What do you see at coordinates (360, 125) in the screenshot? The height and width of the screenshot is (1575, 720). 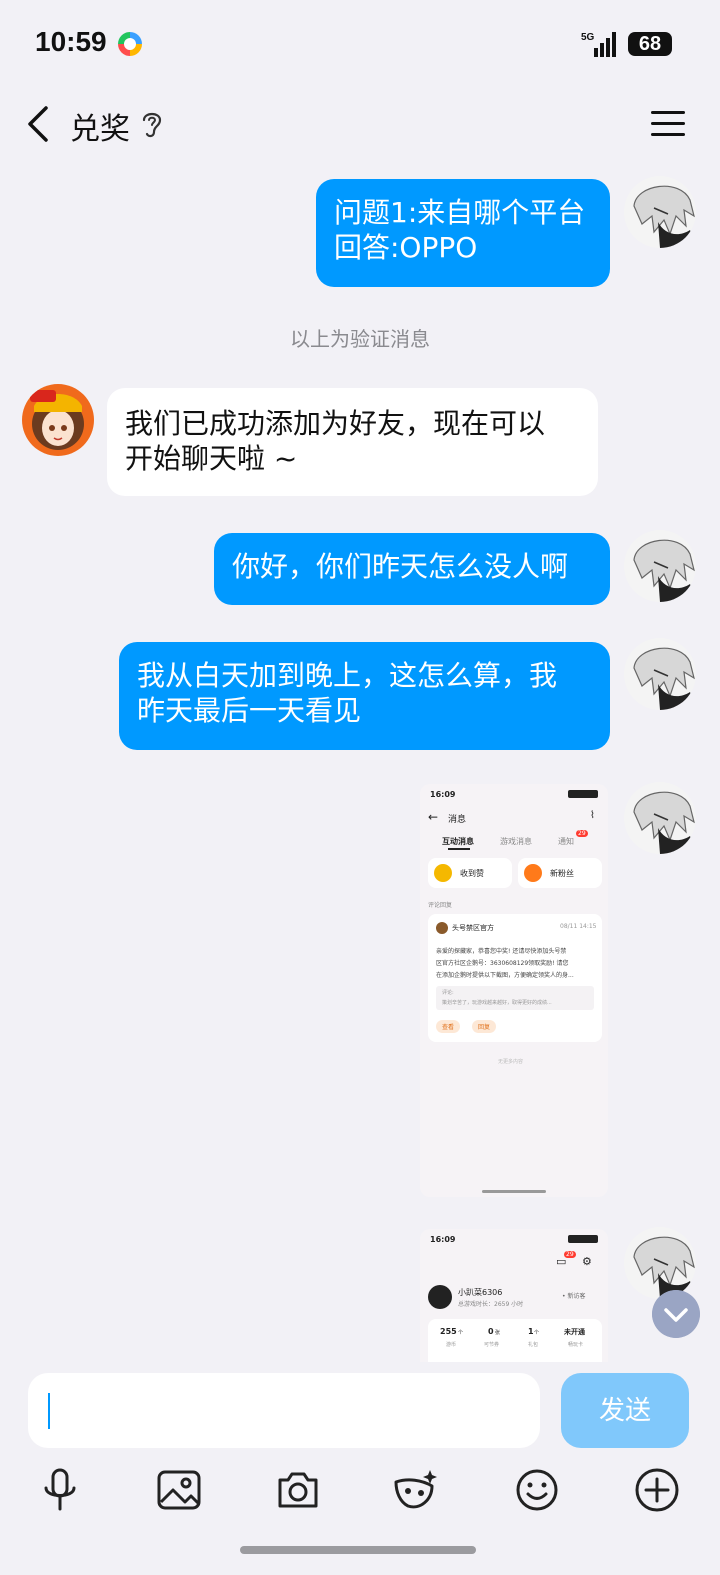 I see `chat-header: 兑奖` at bounding box center [360, 125].